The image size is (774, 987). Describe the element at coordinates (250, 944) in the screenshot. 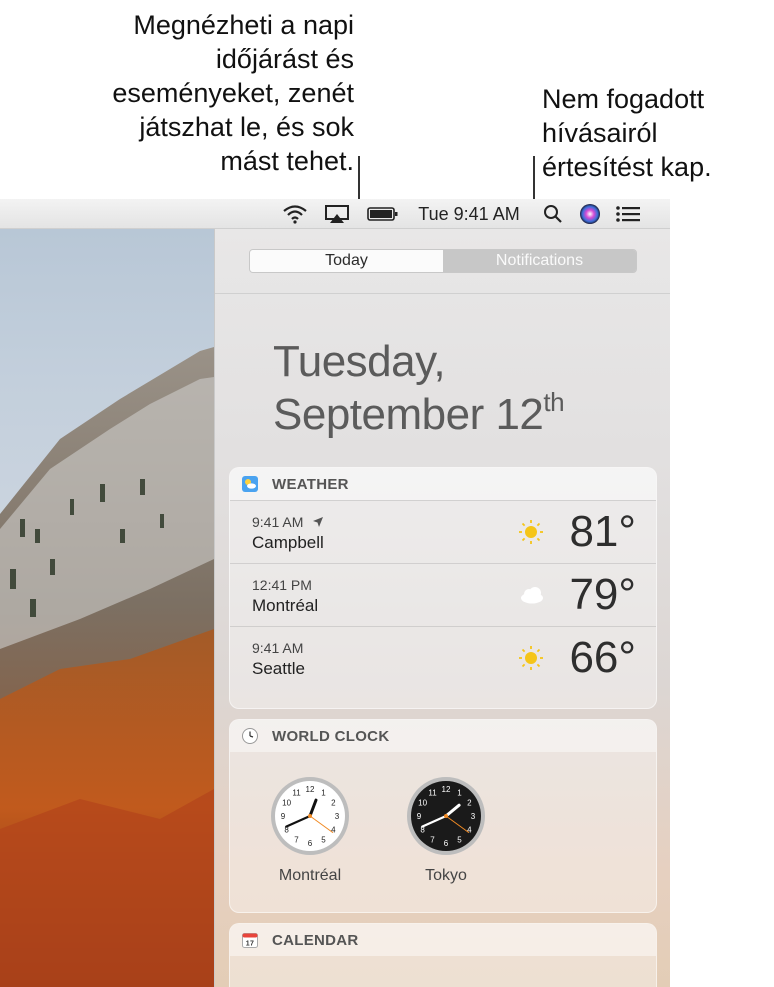

I see `svg-text: 17` at that location.